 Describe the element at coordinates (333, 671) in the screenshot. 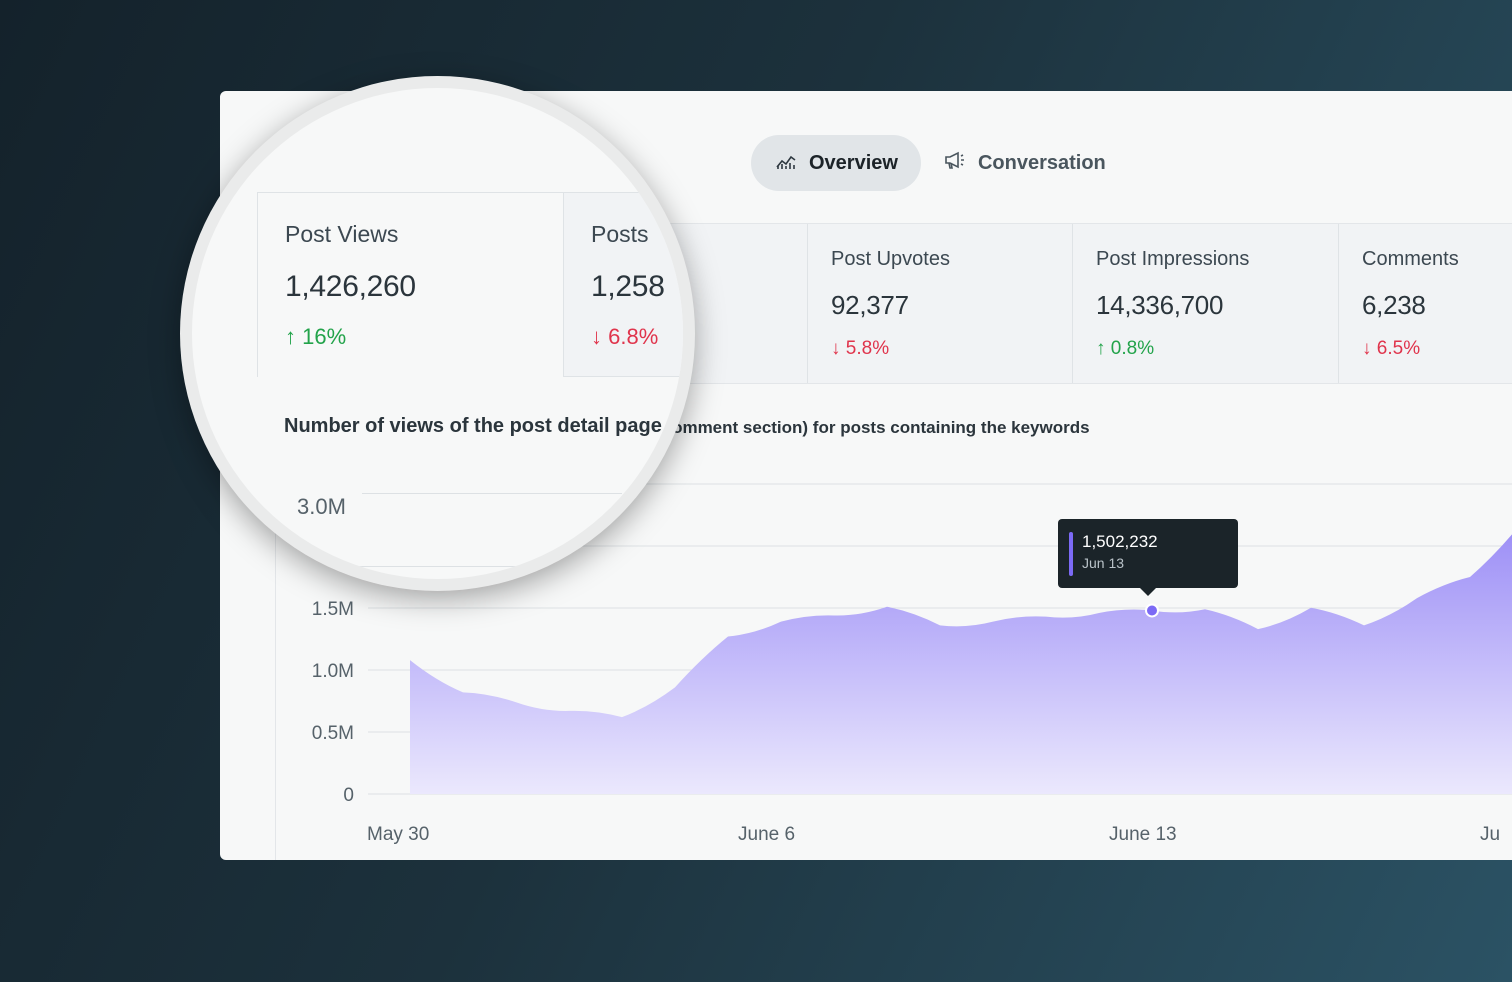

I see `y-tick-label: 1.0M` at that location.